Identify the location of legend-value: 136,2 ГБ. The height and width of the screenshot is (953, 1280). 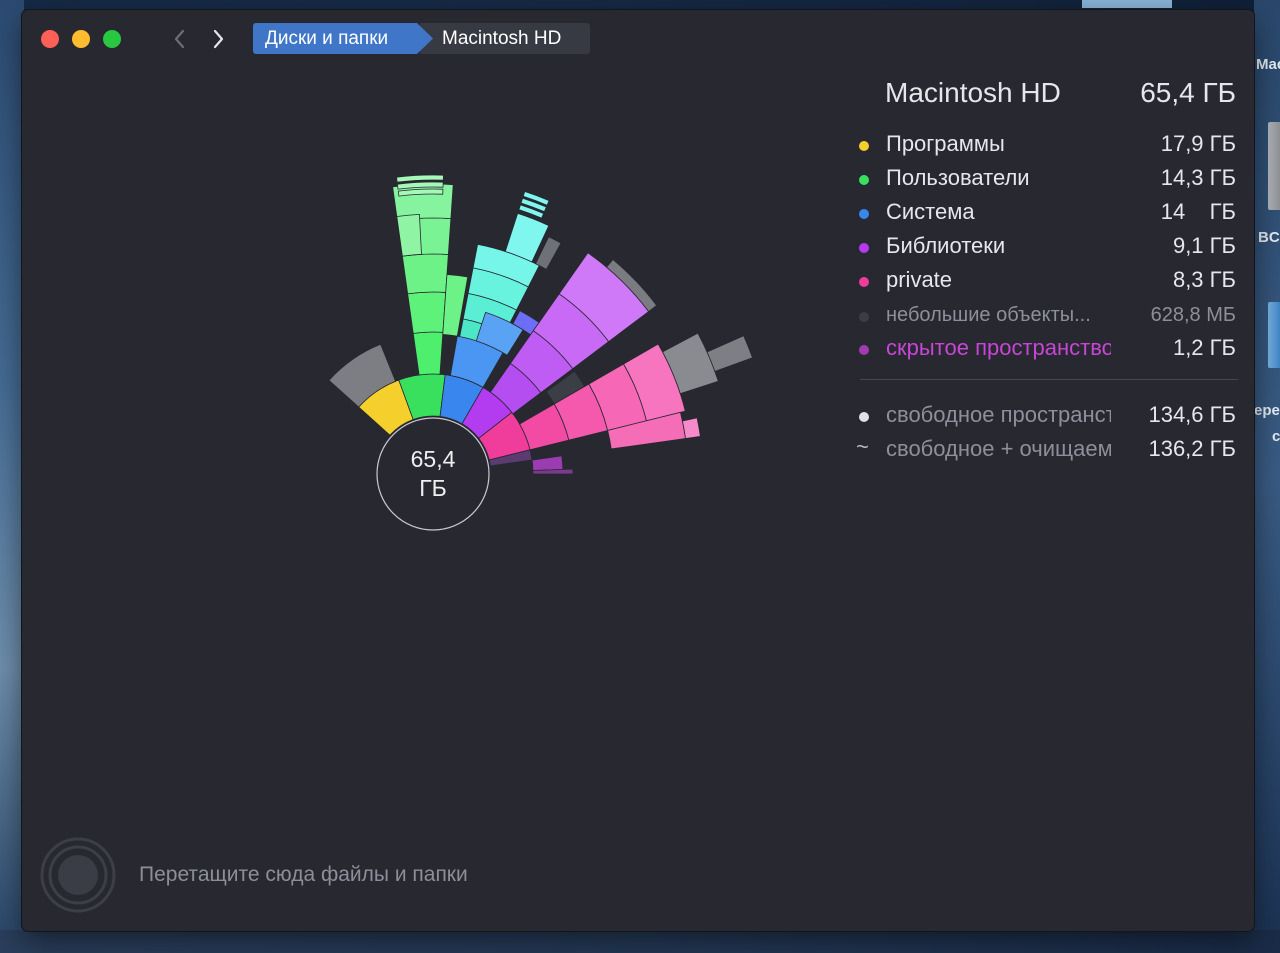
(1192, 448).